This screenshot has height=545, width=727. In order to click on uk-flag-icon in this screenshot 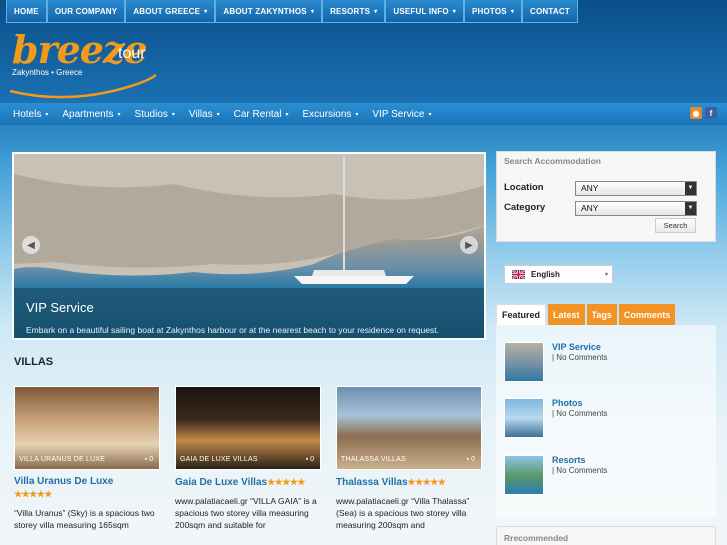, I will do `click(518, 274)`.